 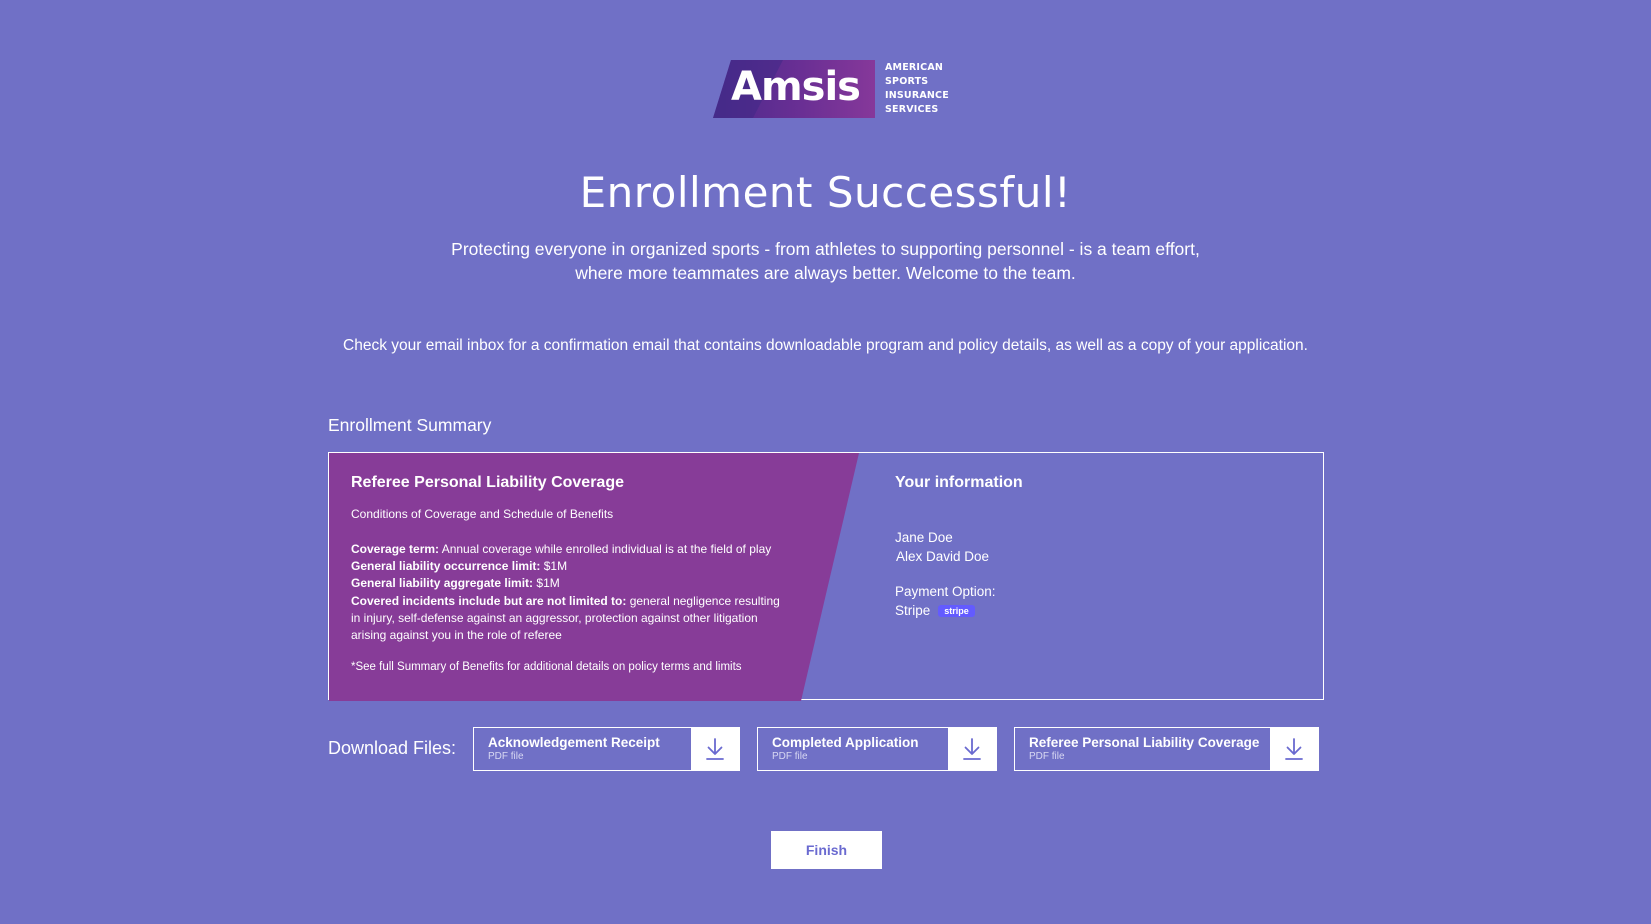 I want to click on payment-method: Stripe, so click(x=913, y=610).